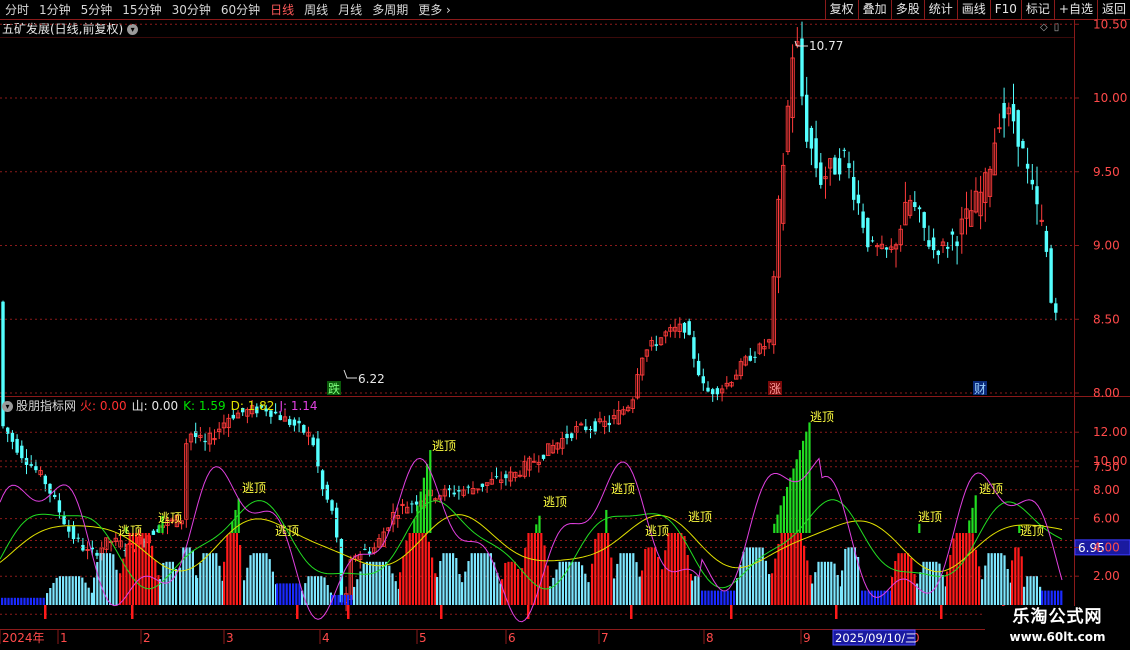 The image size is (1130, 650). Describe the element at coordinates (147, 638) in the screenshot. I see `date-label: 2` at that location.